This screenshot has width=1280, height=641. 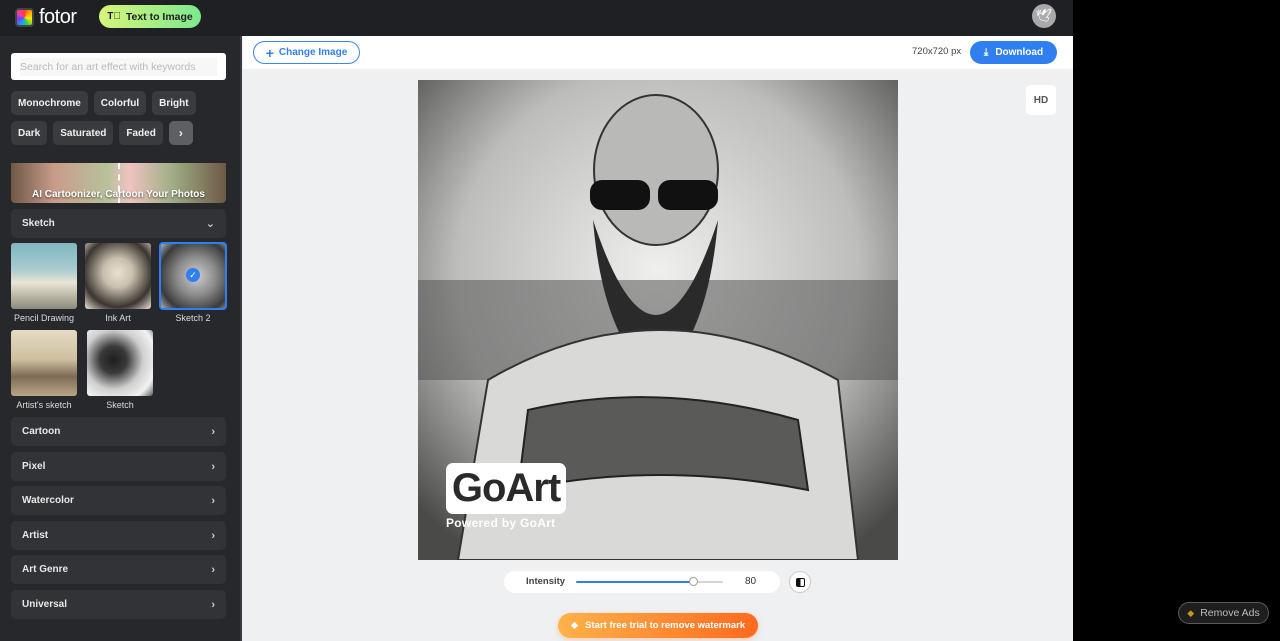 What do you see at coordinates (118, 500) in the screenshot?
I see `section-watercolor: Watercolor ›` at bounding box center [118, 500].